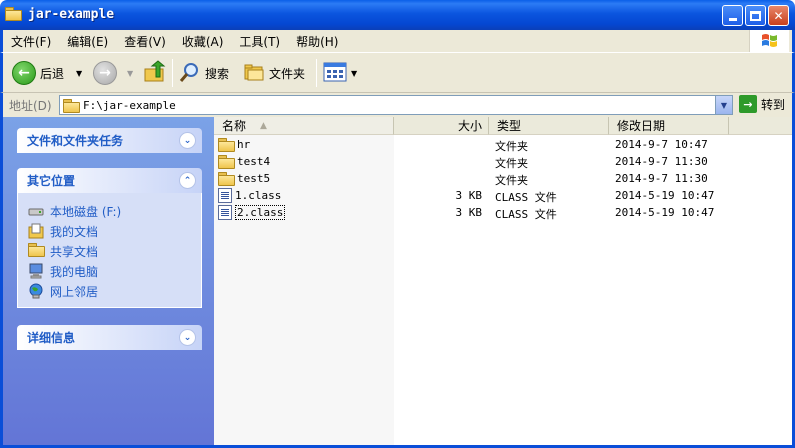  Describe the element at coordinates (260, 212) in the screenshot. I see `file-name: 2.class` at that location.